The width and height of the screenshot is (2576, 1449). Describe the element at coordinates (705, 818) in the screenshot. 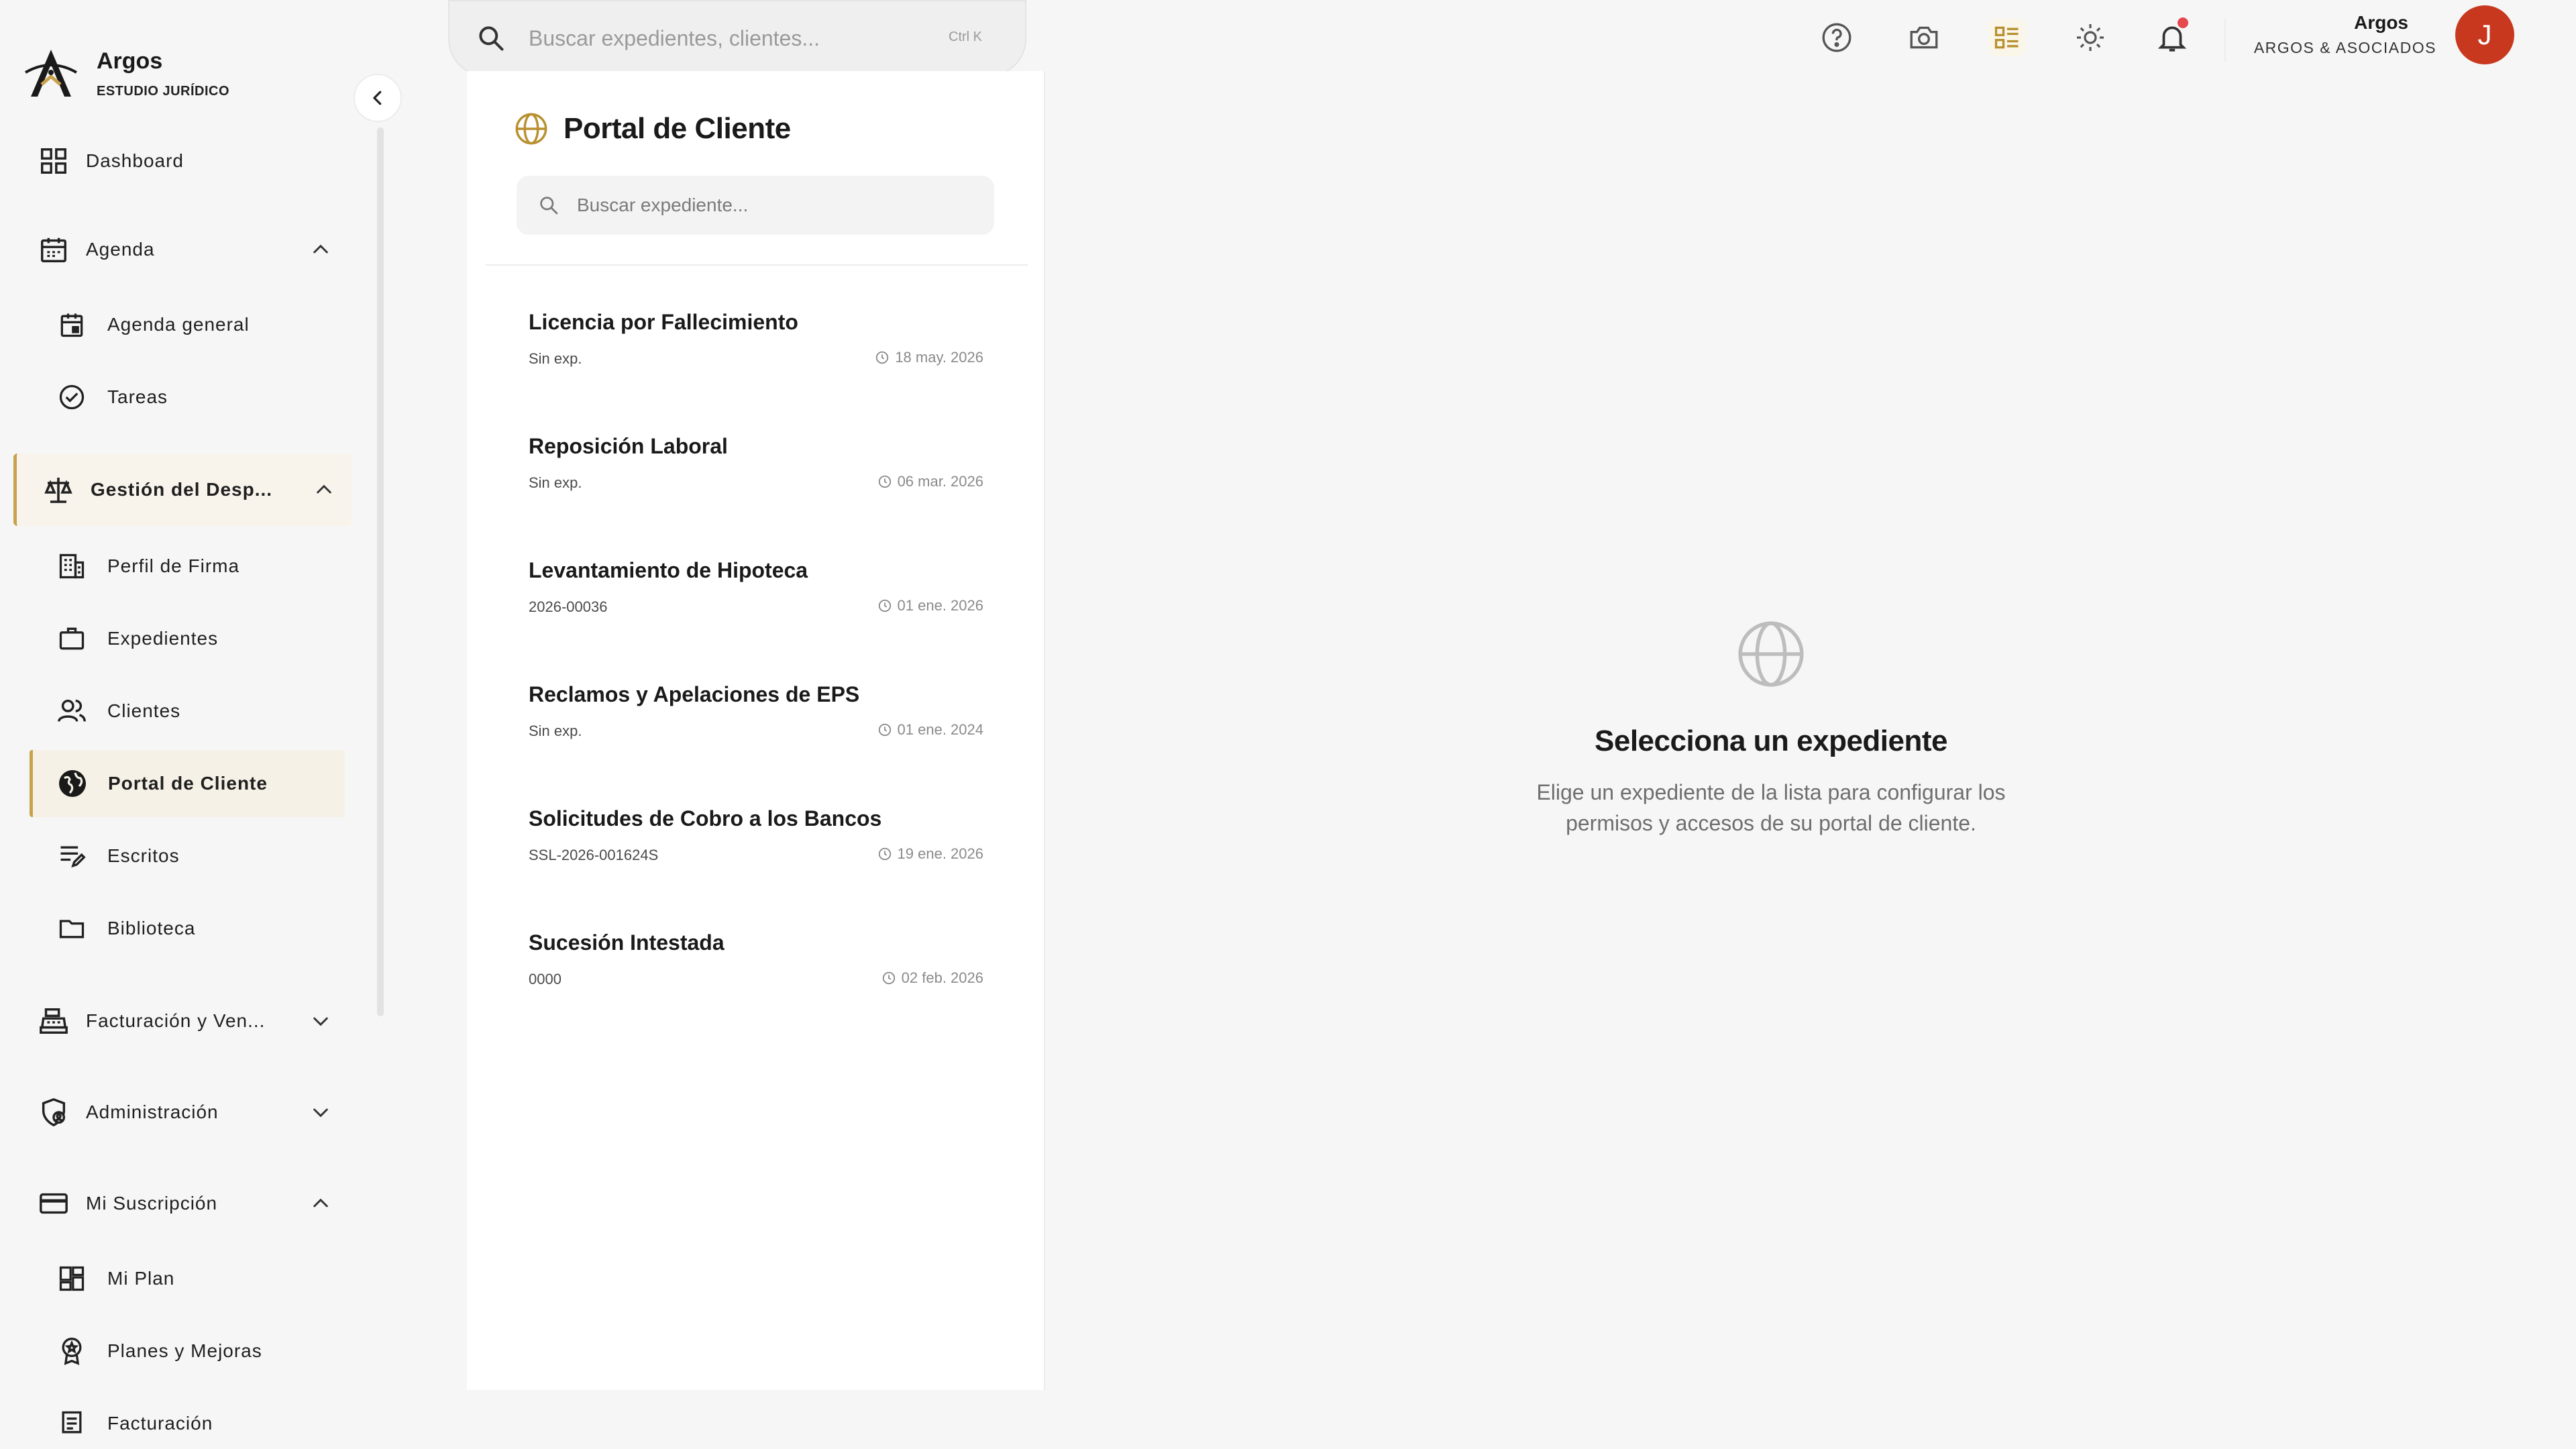

I see `case-title: Solicitudes de Cobro a los Bancos` at that location.